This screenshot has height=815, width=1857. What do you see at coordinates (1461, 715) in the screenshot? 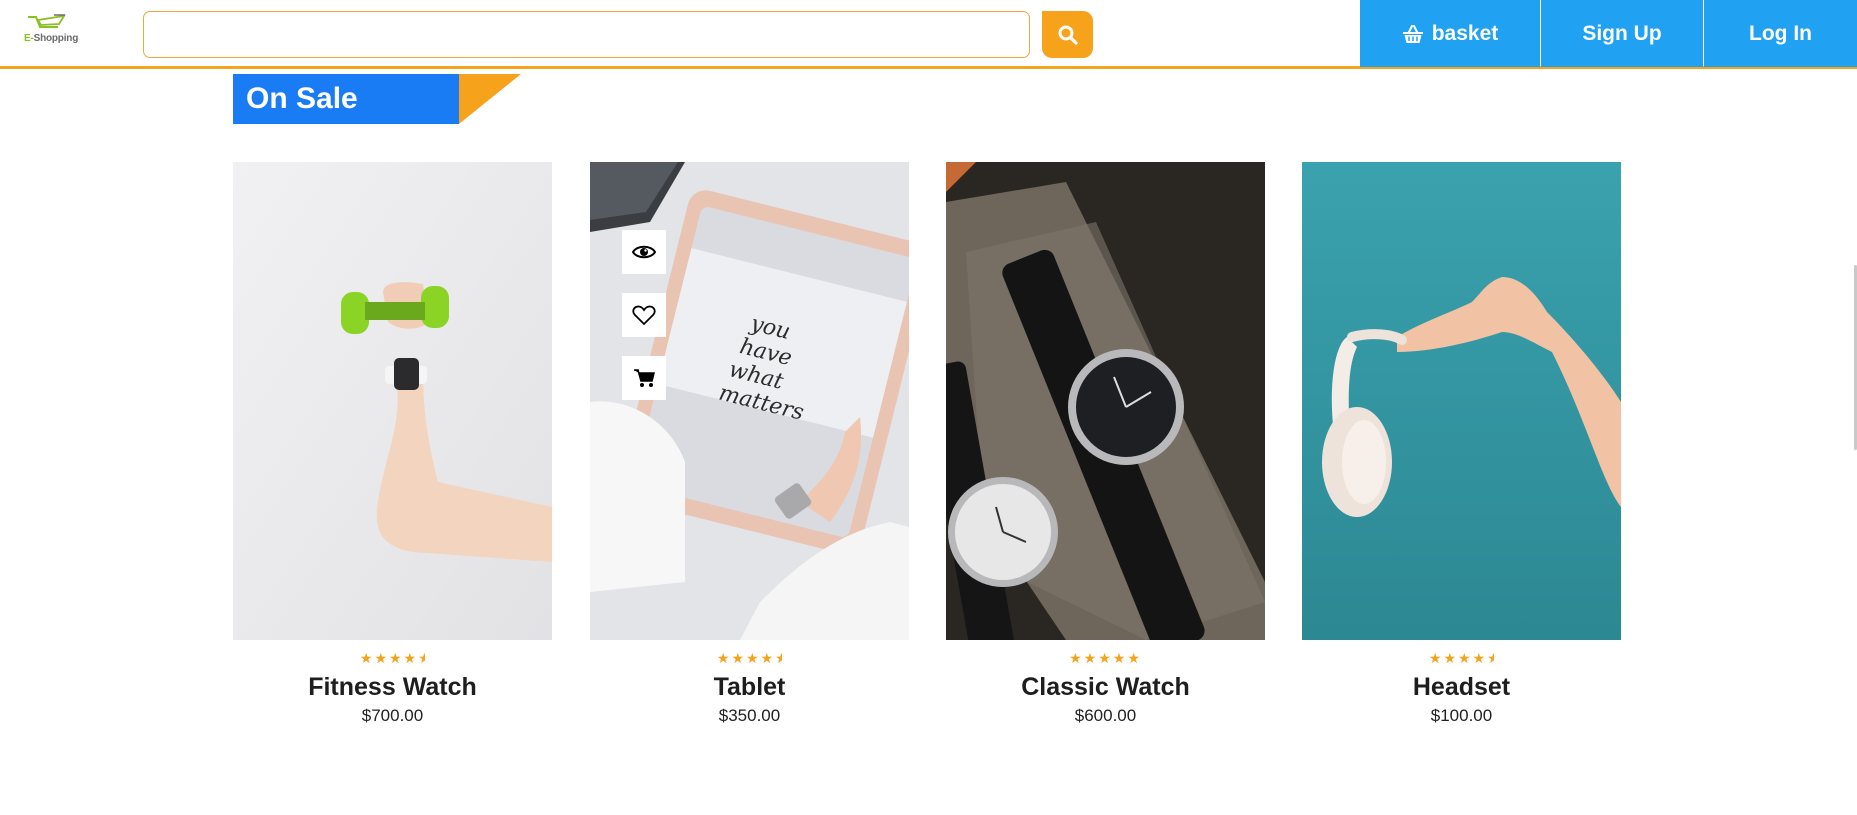
I see `product-price: $100.00` at bounding box center [1461, 715].